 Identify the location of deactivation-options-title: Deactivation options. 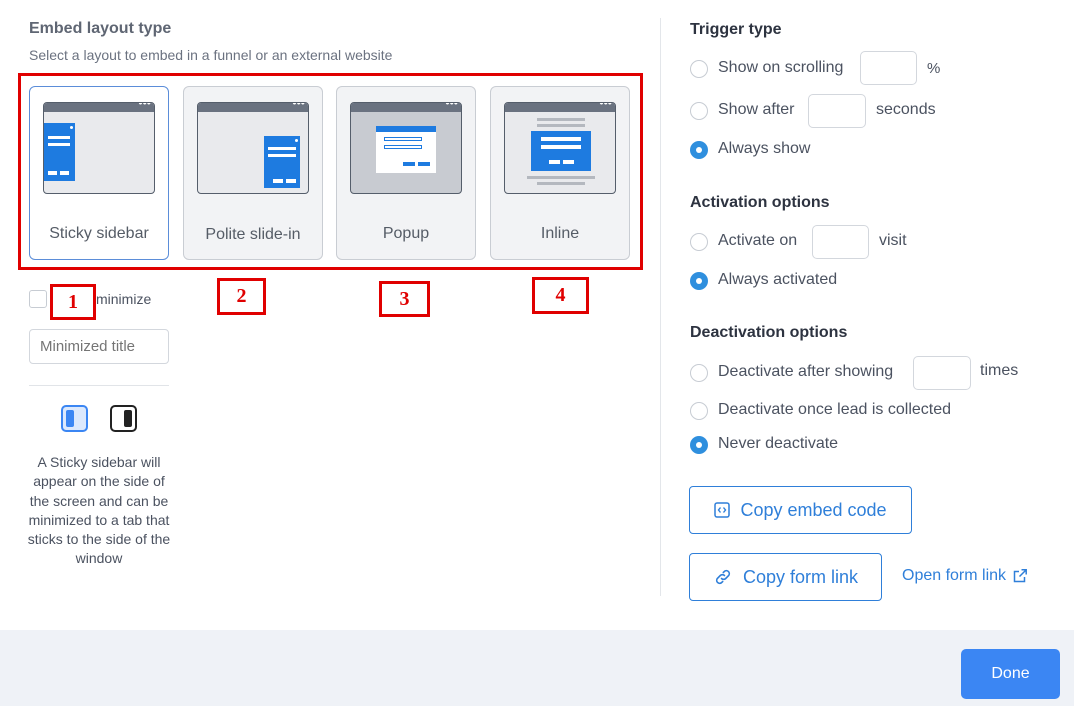
(769, 332).